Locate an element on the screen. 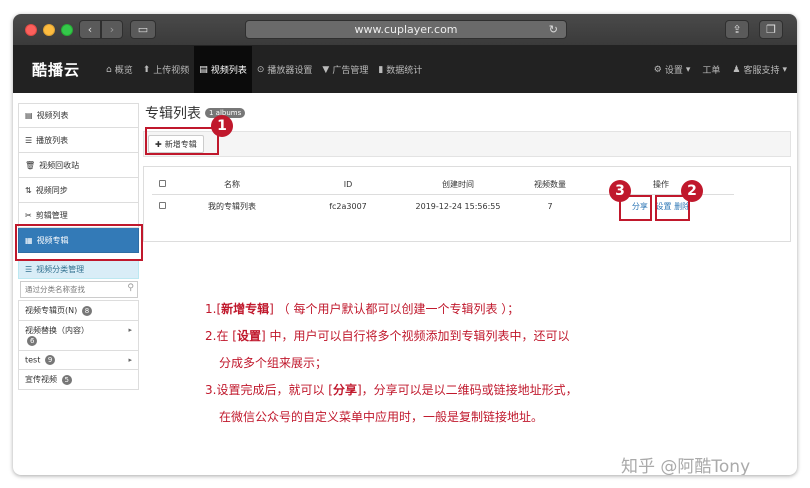 This screenshot has width=810, height=488. nav-label: 视频列表 is located at coordinates (228, 71).